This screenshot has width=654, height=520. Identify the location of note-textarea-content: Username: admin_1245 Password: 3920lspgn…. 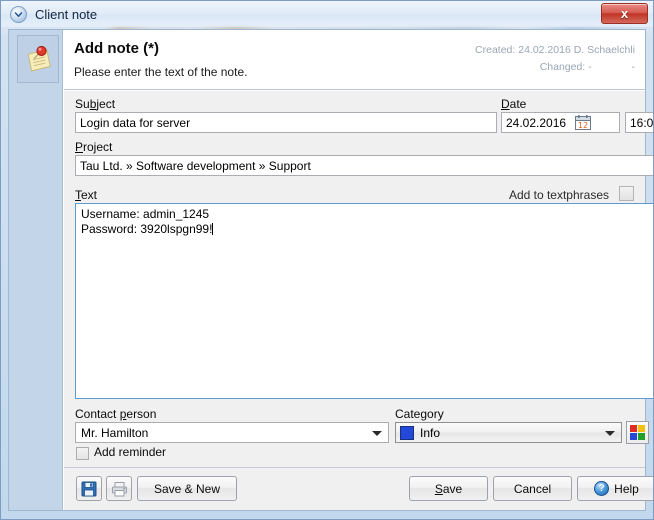
(367, 222).